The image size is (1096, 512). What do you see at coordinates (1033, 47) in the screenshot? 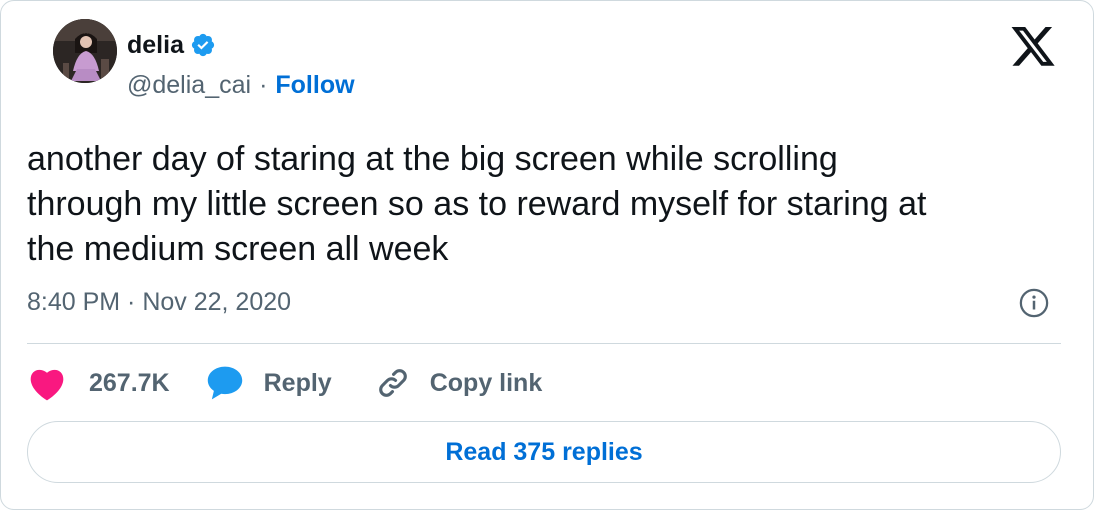
I see `x-logo-icon` at bounding box center [1033, 47].